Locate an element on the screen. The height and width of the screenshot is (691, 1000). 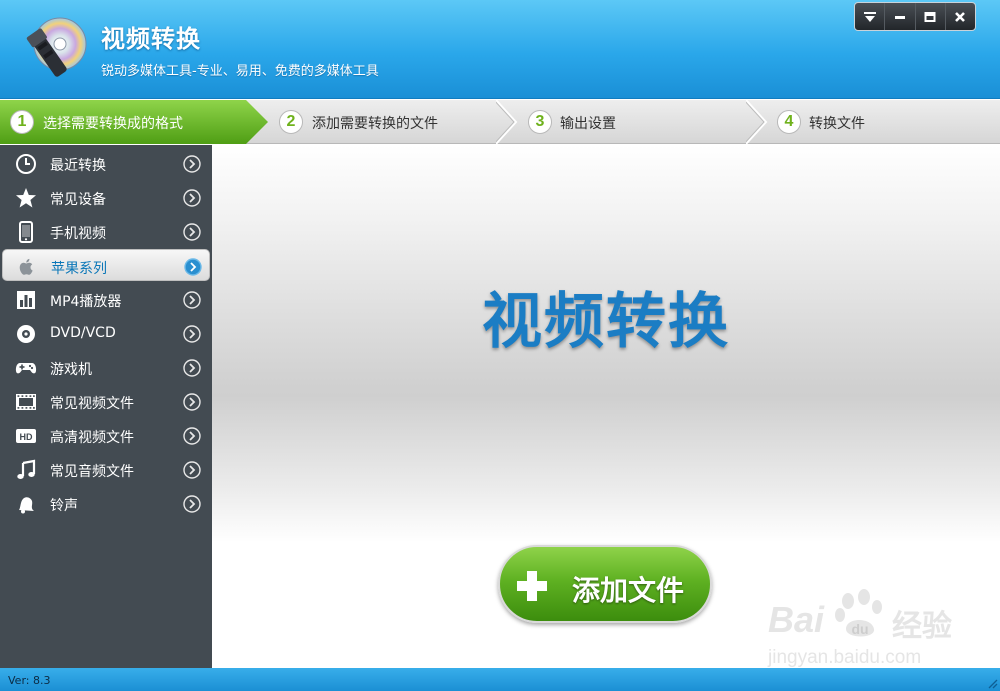
step-number: 1 is located at coordinates (22, 122).